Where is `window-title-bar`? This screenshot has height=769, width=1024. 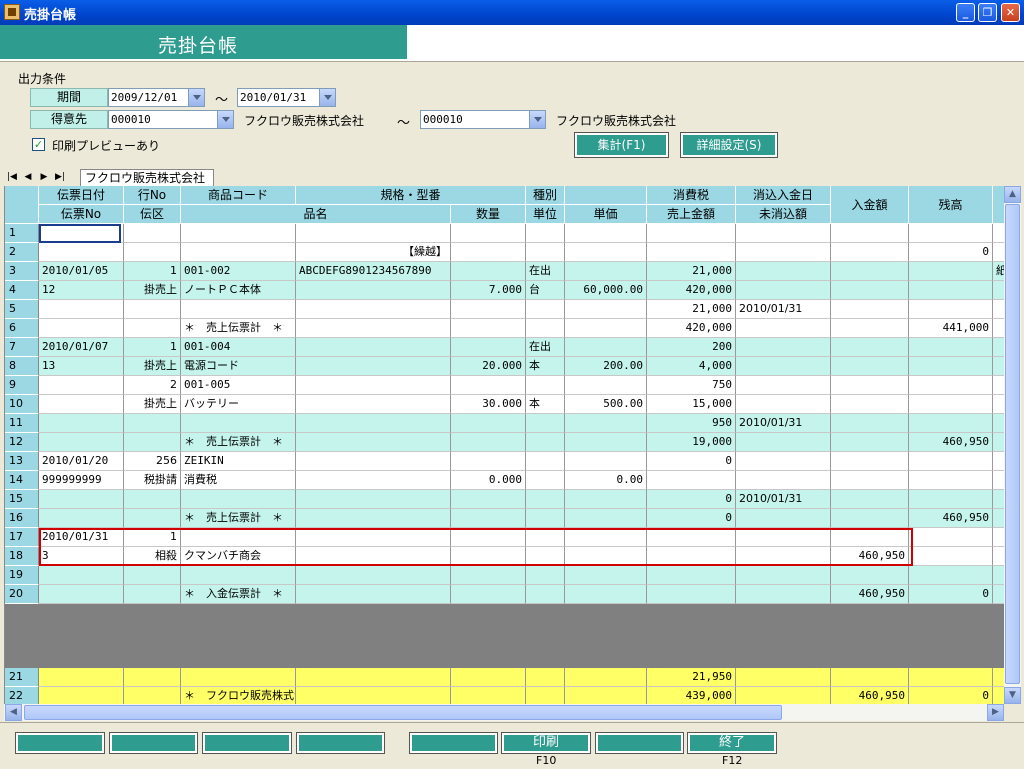 window-title-bar is located at coordinates (512, 12).